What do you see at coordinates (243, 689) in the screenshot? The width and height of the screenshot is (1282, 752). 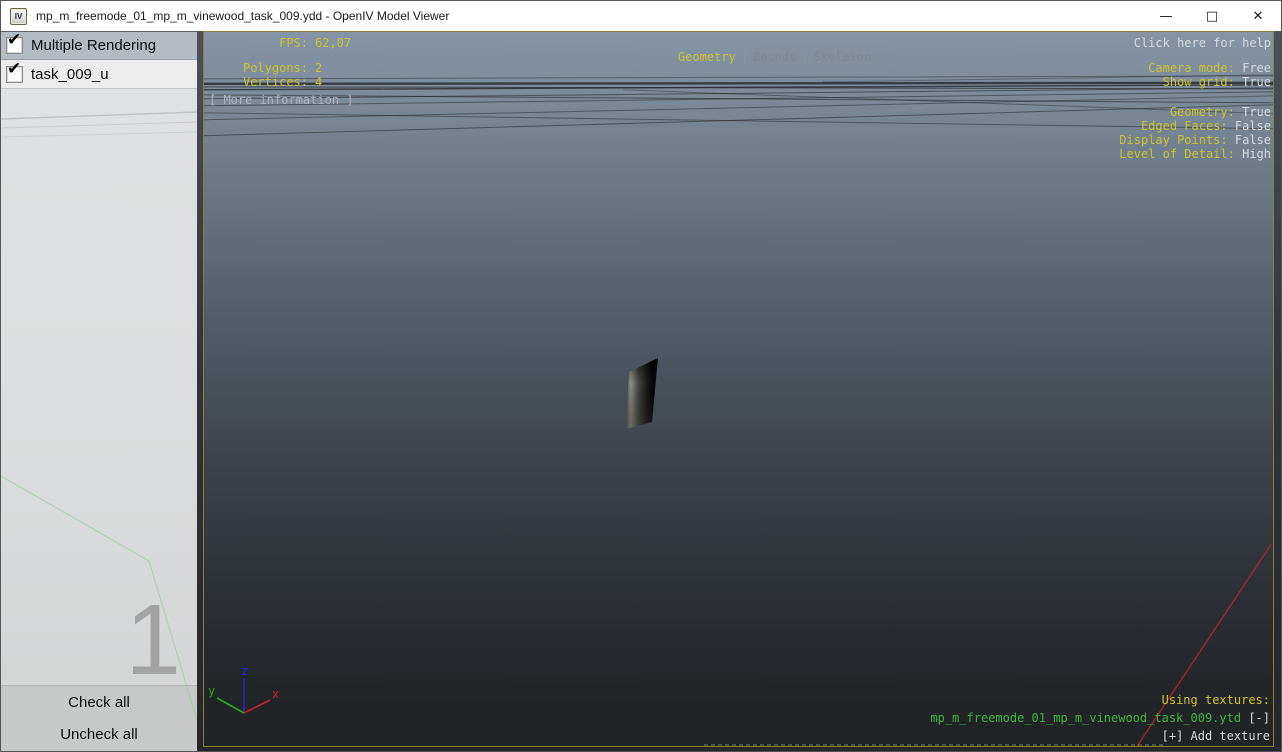 I see `axis-gizmo: z x y` at bounding box center [243, 689].